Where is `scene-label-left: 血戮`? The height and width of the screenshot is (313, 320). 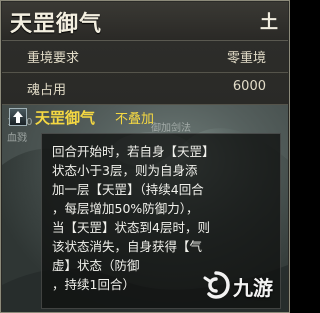
scene-label-left: 血戮 is located at coordinates (17, 138).